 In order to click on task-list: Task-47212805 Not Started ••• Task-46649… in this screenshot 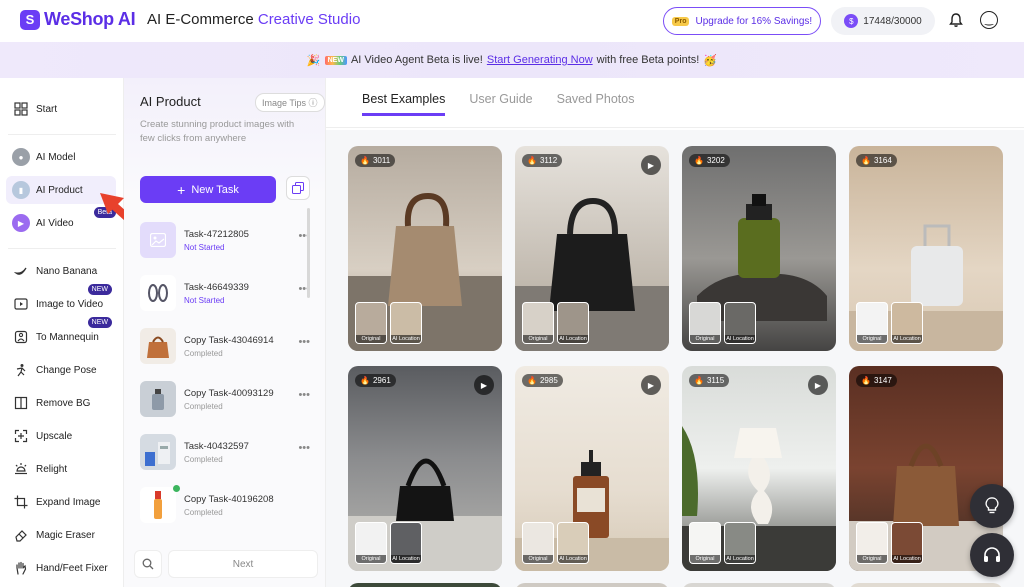, I will do `click(225, 379)`.